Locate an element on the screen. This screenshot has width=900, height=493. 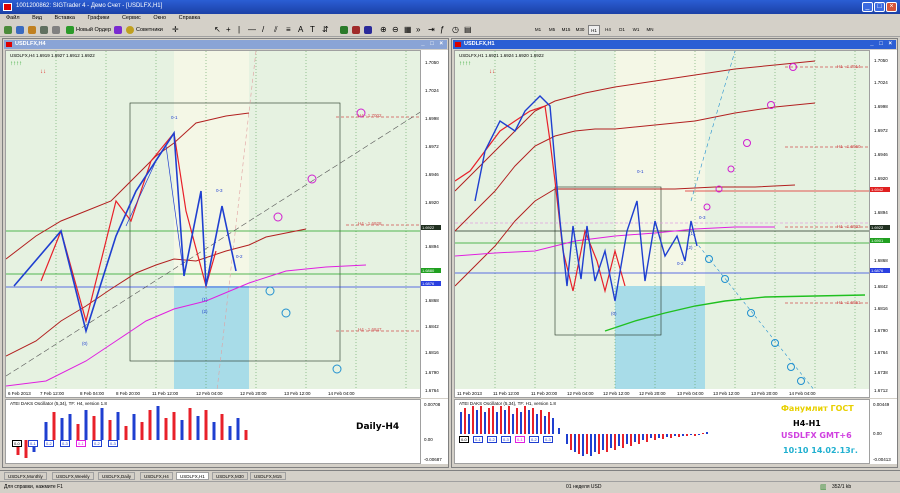
tab-m15: USDLFX,M15 is located at coordinates (268, 476).